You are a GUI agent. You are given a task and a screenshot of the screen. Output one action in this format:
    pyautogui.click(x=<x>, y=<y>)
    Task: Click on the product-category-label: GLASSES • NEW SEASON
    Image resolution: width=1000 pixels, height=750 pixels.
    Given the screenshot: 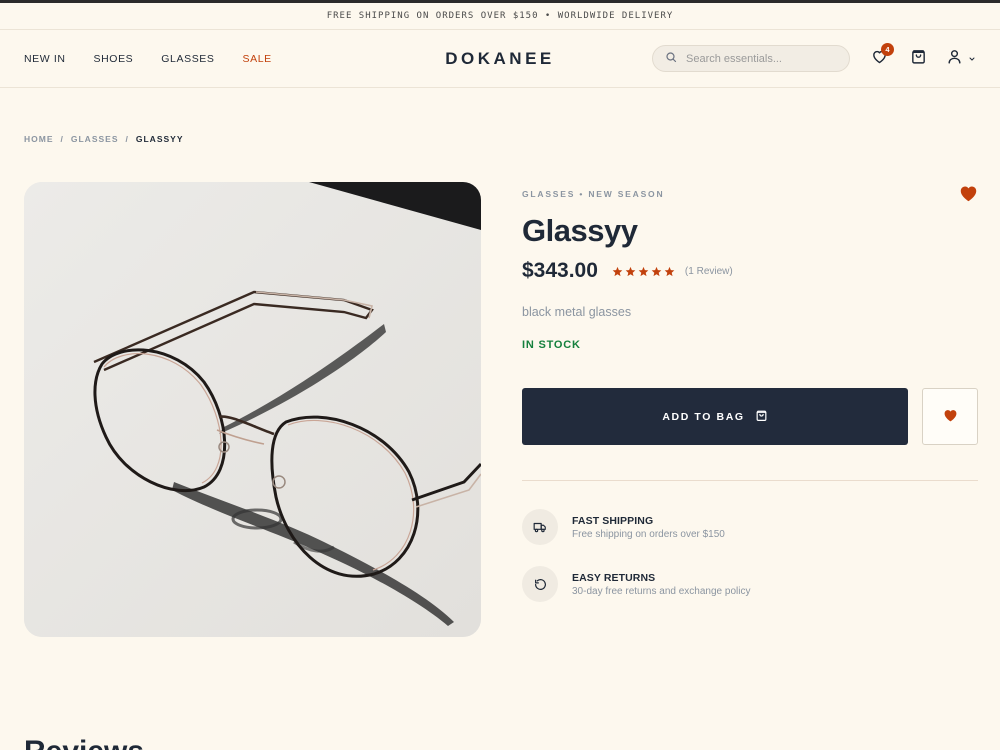 What is the action you would take?
    pyautogui.click(x=593, y=194)
    